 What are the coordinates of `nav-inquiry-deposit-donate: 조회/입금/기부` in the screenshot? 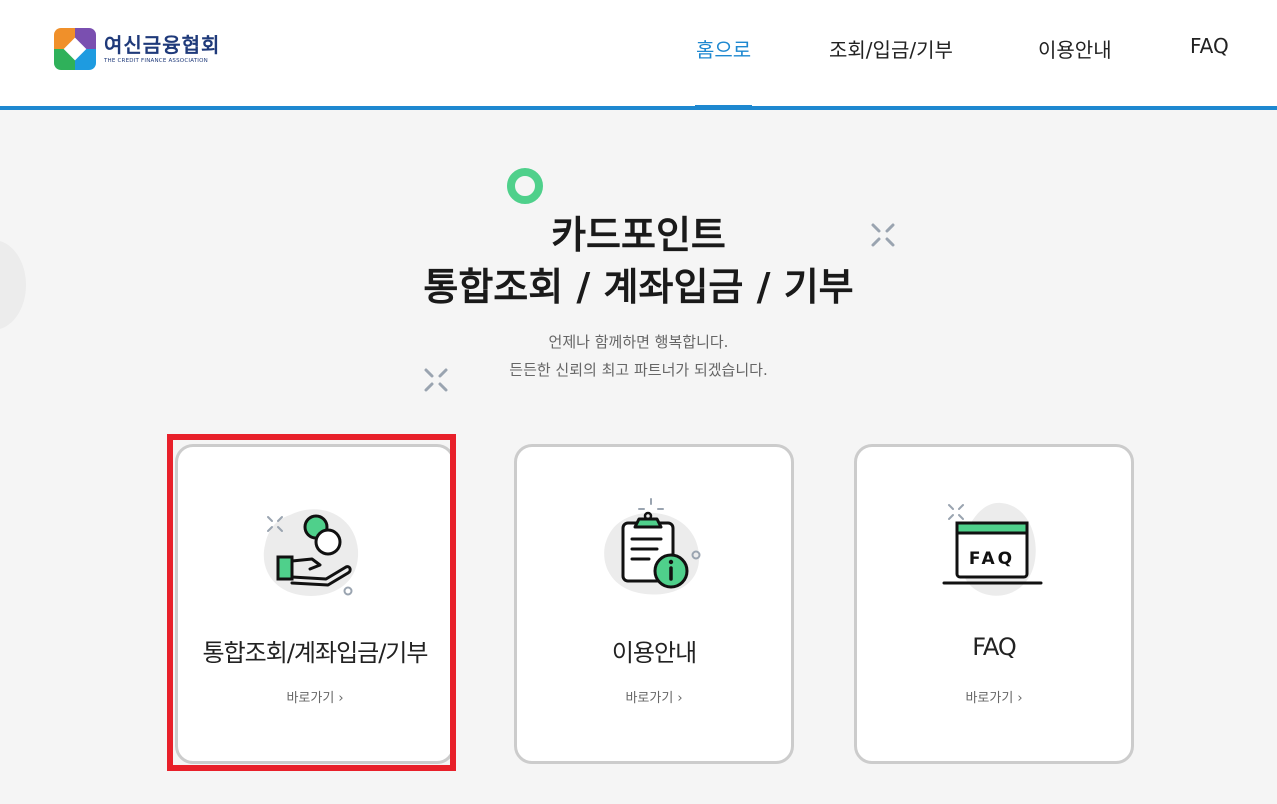 It's located at (891, 48).